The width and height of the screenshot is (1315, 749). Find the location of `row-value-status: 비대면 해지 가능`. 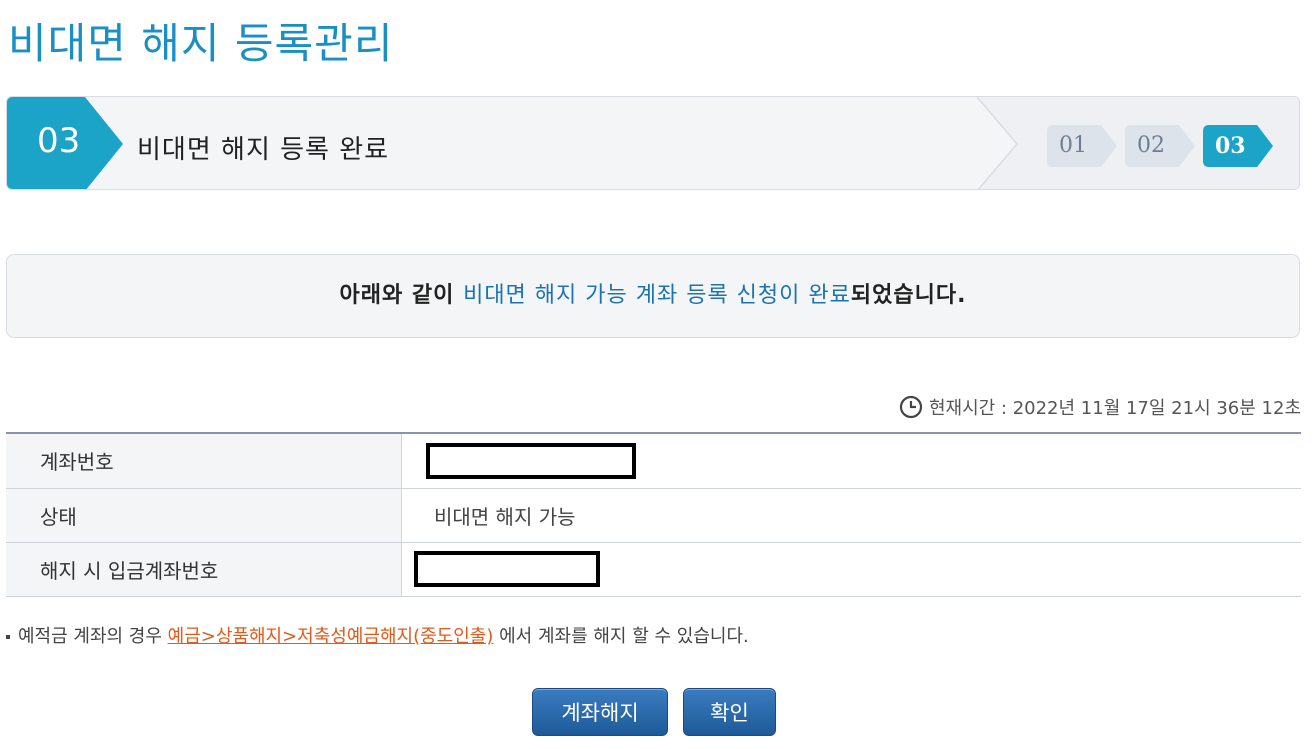

row-value-status: 비대면 해지 가능 is located at coordinates (851, 515).